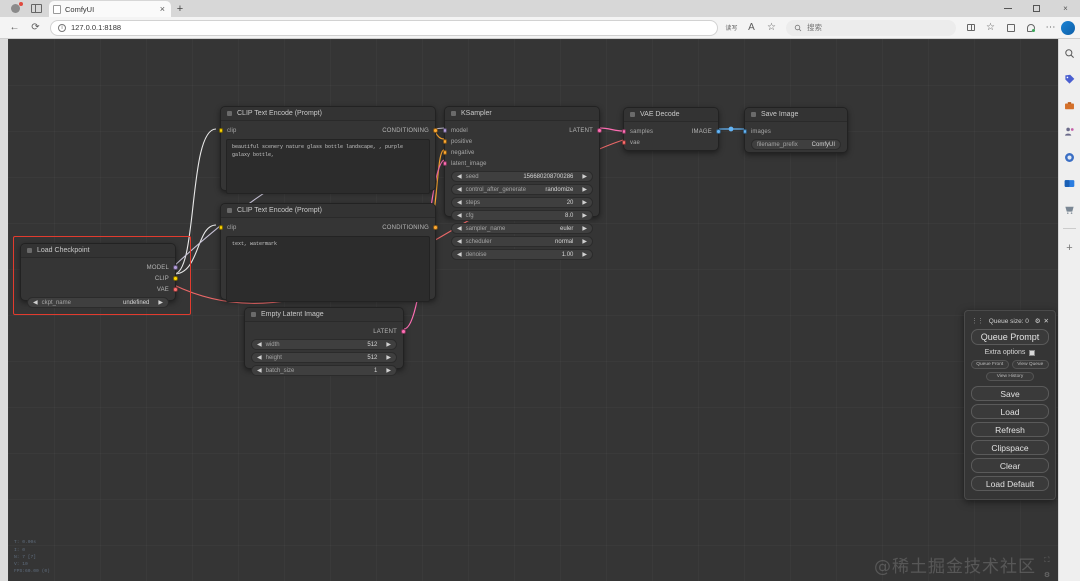  I want to click on extra-options-row: Extra options, so click(1010, 352).